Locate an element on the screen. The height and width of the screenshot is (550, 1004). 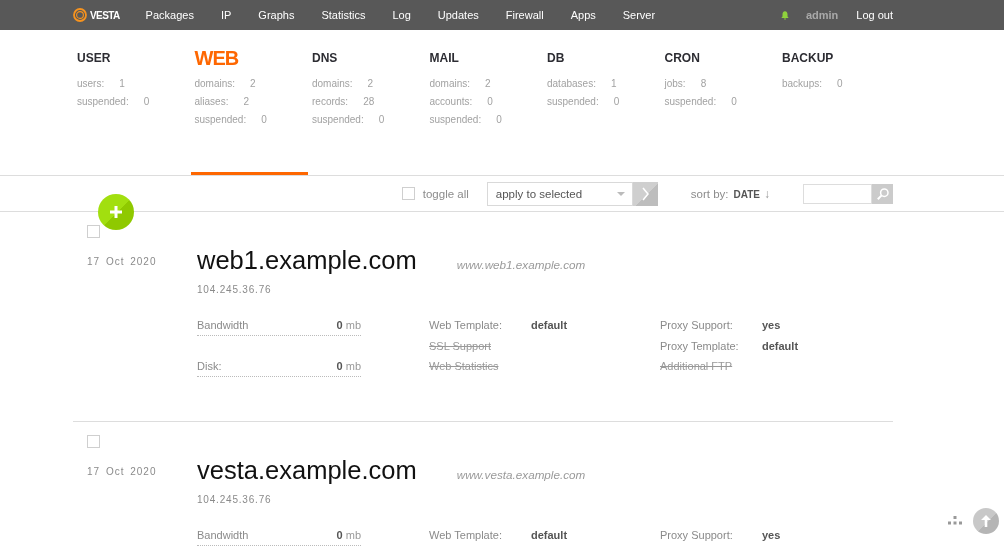
add-button is located at coordinates (116, 212).